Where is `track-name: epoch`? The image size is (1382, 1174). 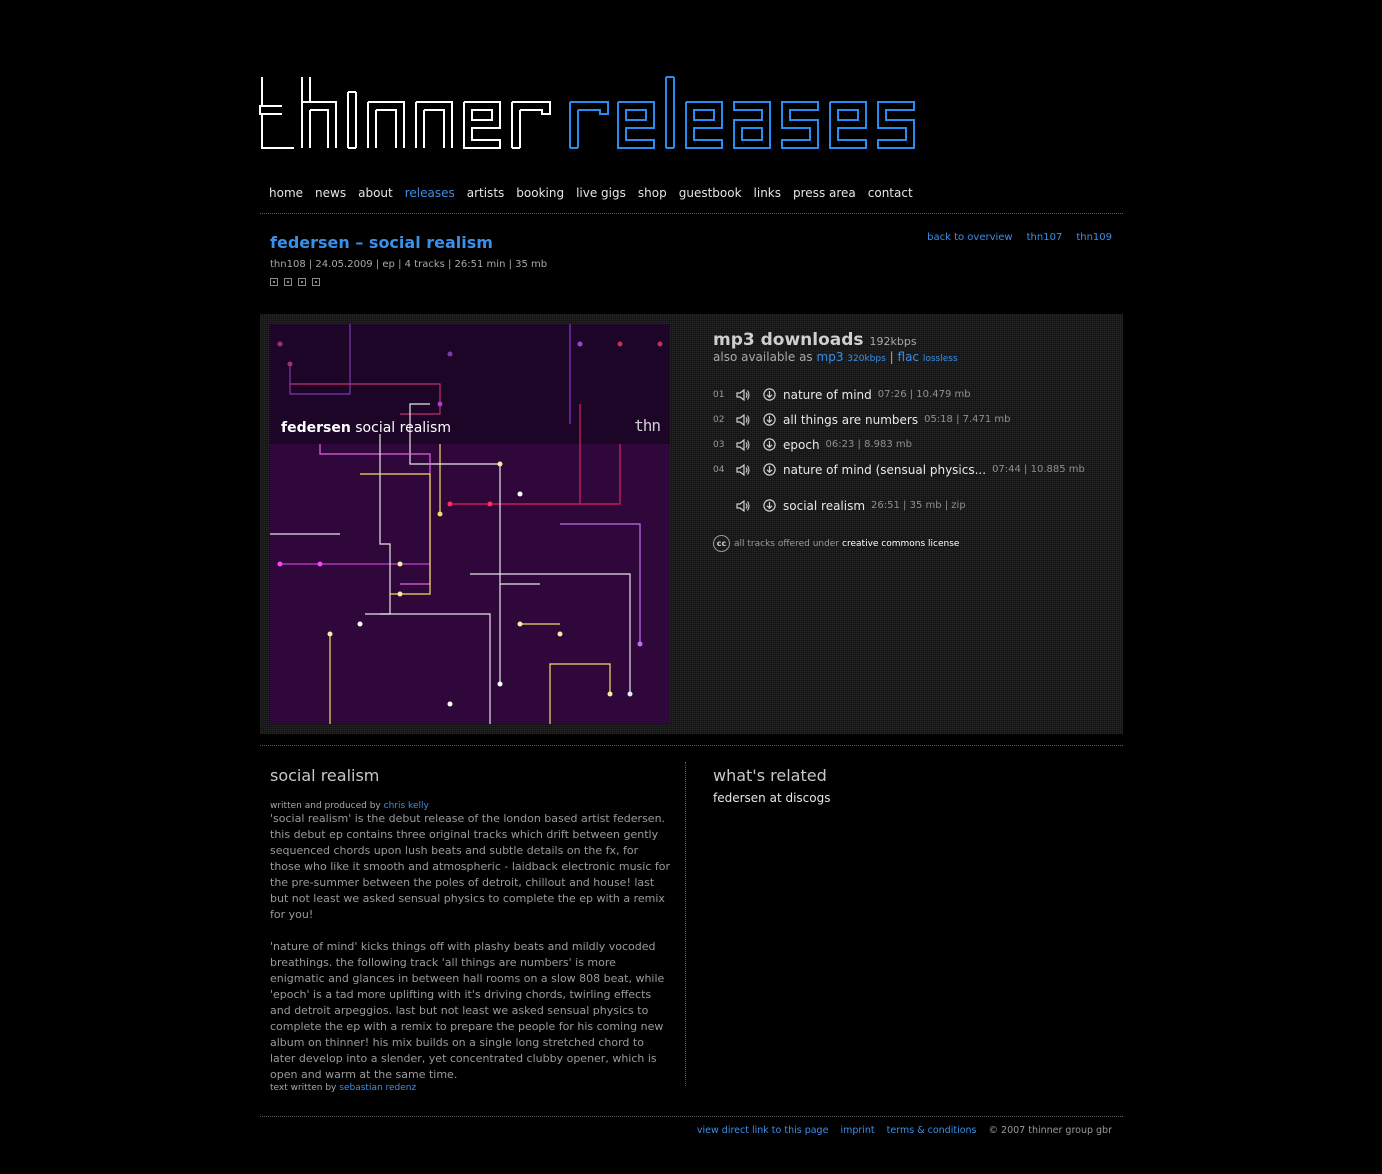
track-name: epoch is located at coordinates (801, 445).